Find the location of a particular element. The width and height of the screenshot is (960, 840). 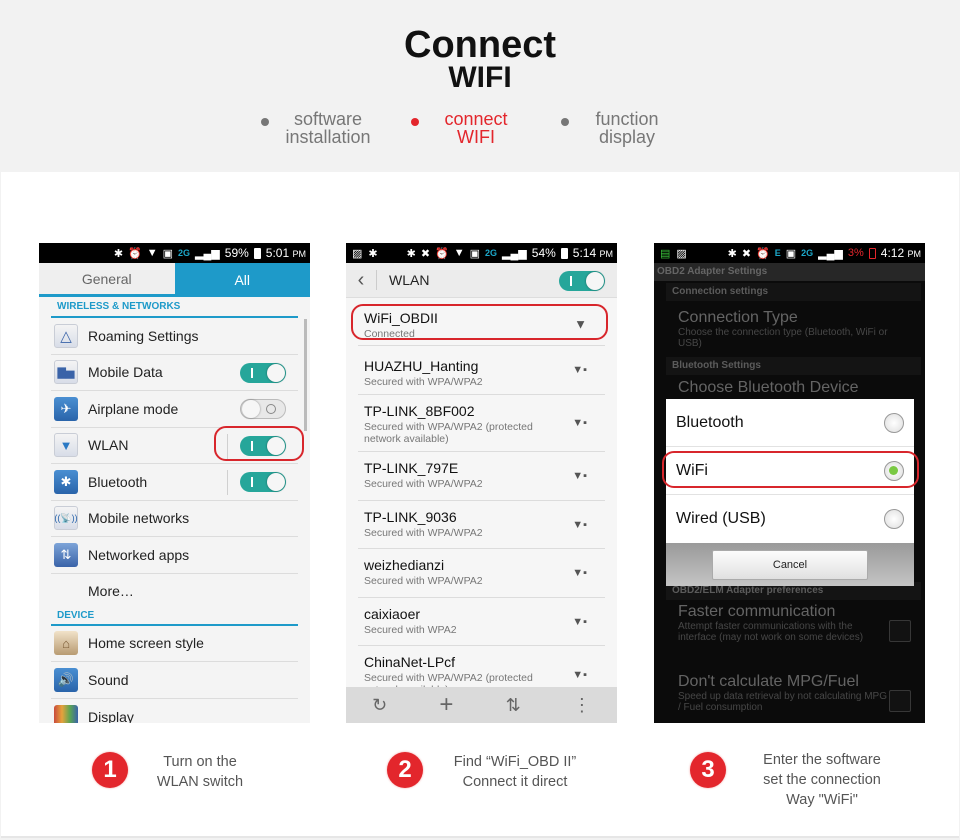

scrollbar is located at coordinates (305, 375).